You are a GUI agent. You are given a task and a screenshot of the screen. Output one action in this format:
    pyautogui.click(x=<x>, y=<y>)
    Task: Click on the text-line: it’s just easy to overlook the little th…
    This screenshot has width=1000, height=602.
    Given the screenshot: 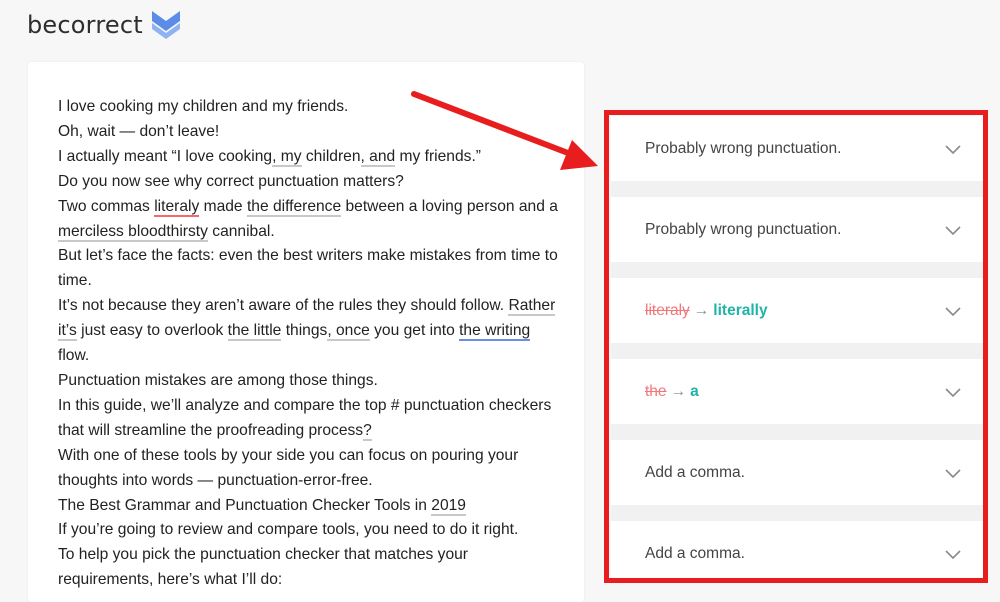 What is the action you would take?
    pyautogui.click(x=294, y=332)
    